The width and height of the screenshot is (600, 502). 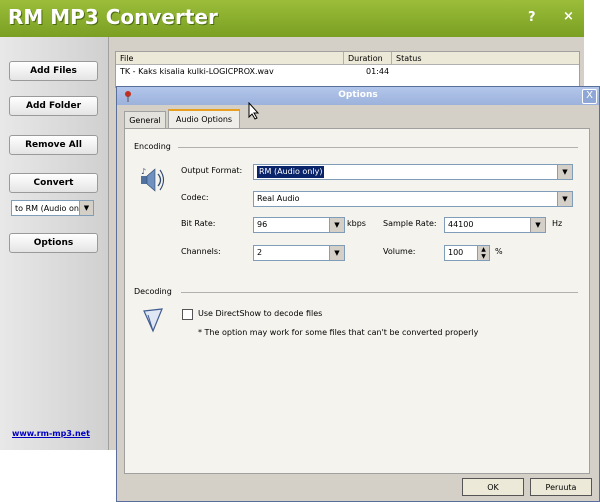 What do you see at coordinates (113, 17) in the screenshot?
I see `app-title: RM MP3 Converter` at bounding box center [113, 17].